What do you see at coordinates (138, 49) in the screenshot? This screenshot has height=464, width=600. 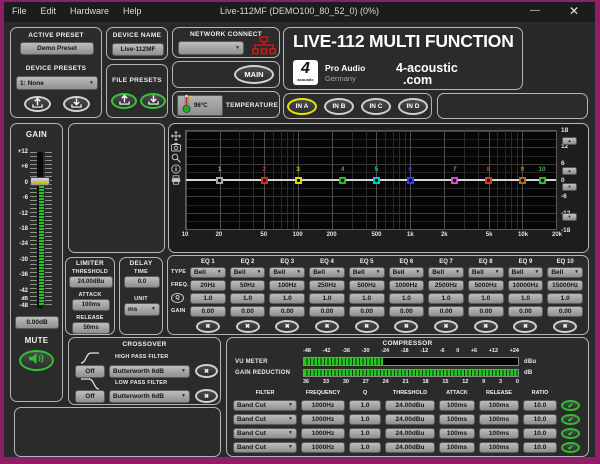 I see `device-name-field: Live-112MF` at bounding box center [138, 49].